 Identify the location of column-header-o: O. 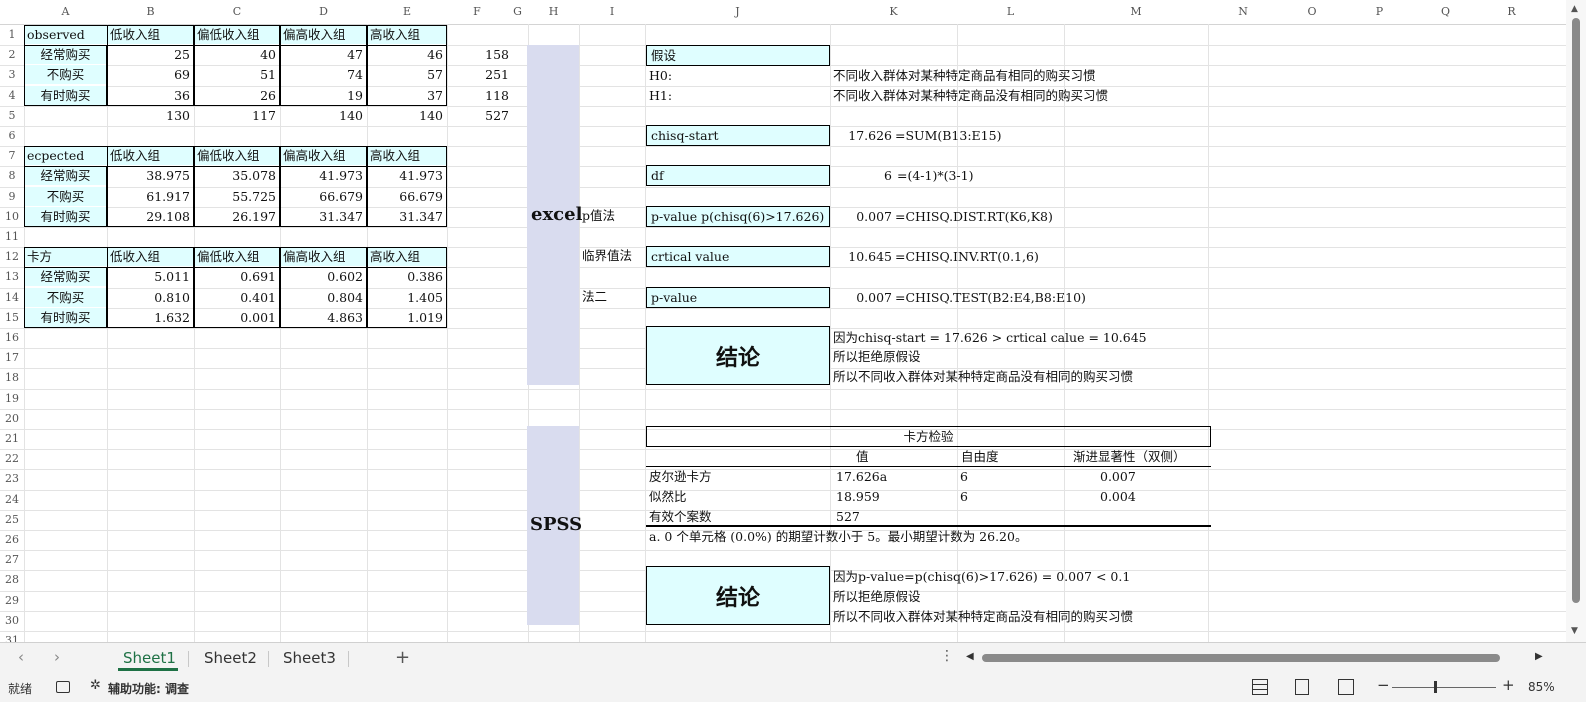
(1312, 11).